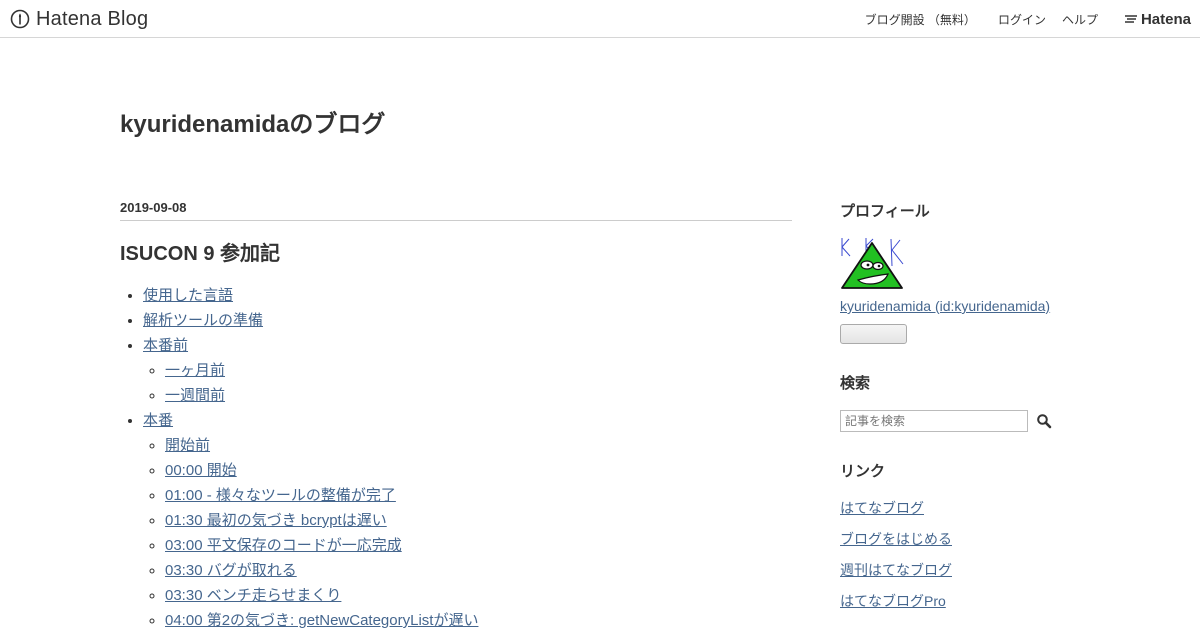 Image resolution: width=1200 pixels, height=630 pixels. I want to click on profile-name-link: kyuridenamida (id:kyuridenamida), so click(960, 306).